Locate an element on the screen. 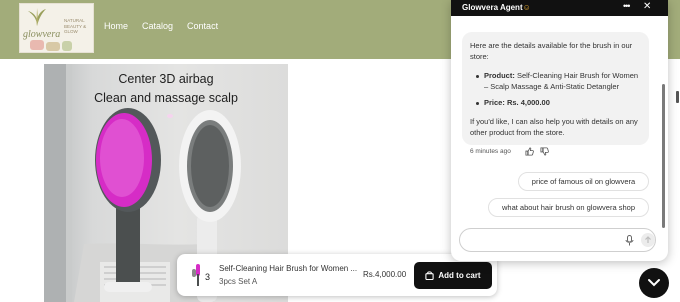 Image resolution: width=680 pixels, height=302 pixels. store-logo: glowvera NATURAL BEAUTY & GLOW is located at coordinates (56, 28).